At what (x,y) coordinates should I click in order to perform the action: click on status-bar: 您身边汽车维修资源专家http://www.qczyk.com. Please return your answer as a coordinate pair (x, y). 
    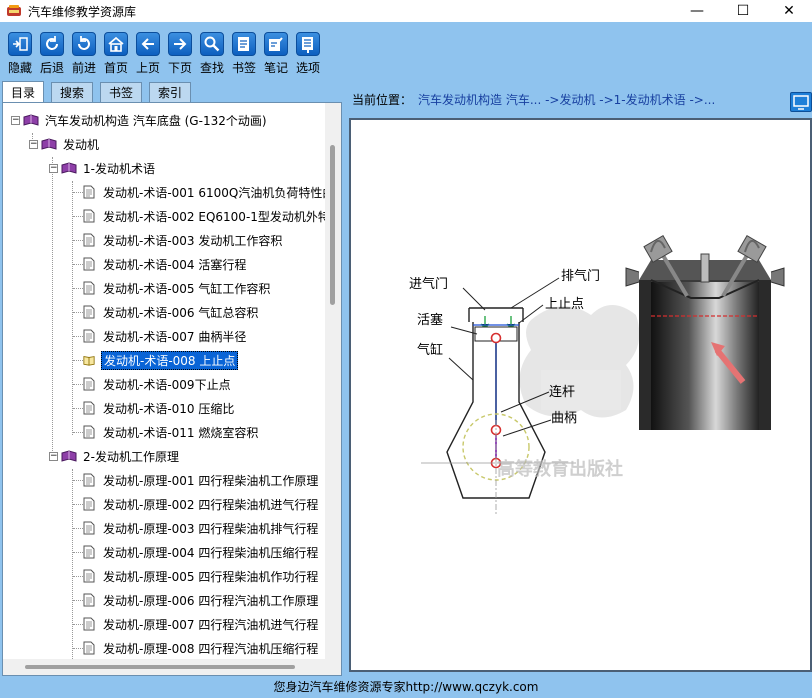
    Looking at the image, I should click on (406, 687).